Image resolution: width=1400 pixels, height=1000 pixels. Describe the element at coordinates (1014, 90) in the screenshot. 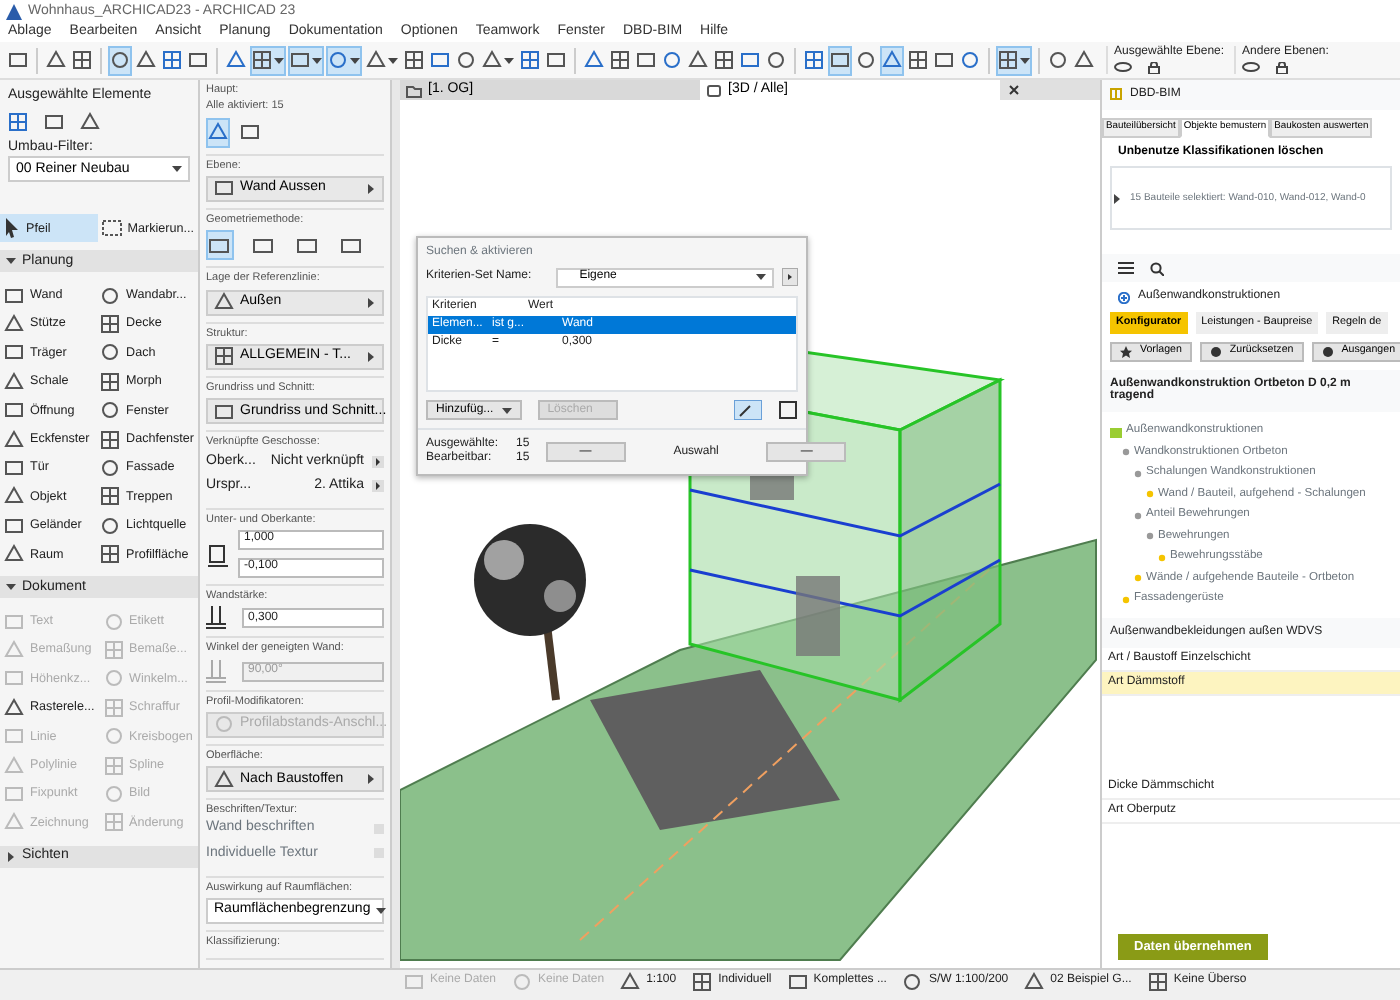

I see `close-icon` at that location.